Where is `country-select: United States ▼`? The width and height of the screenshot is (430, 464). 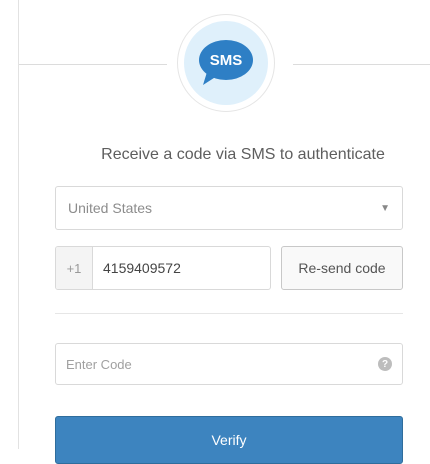 country-select: United States ▼ is located at coordinates (229, 208).